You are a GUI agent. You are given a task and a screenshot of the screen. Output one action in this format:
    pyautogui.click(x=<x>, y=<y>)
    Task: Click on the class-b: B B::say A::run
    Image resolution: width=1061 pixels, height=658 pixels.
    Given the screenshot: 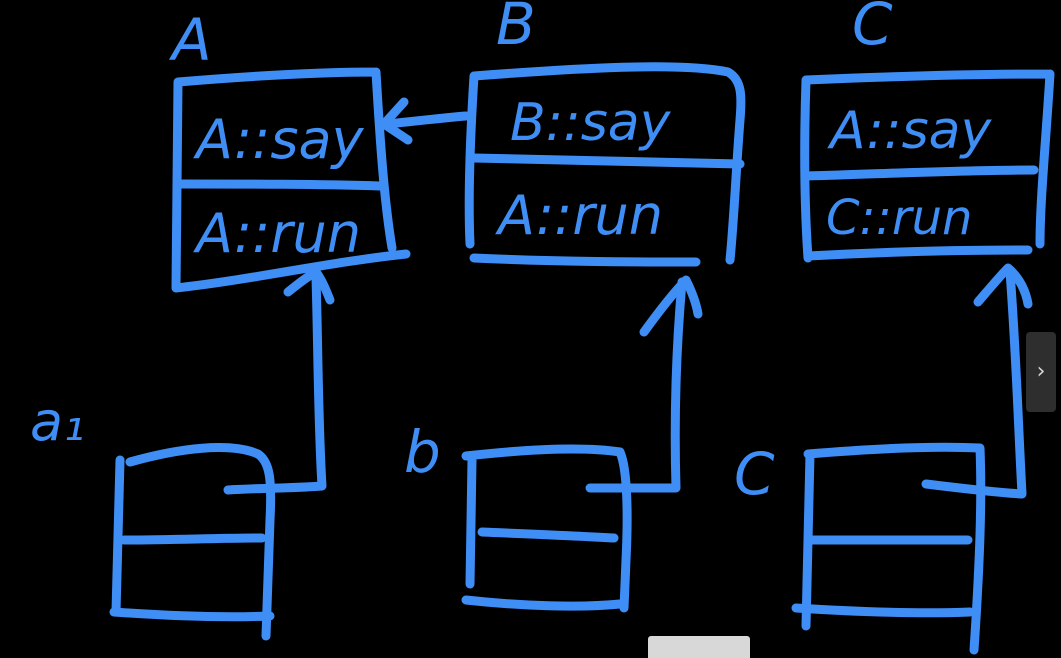 What is the action you would take?
    pyautogui.click(x=605, y=133)
    